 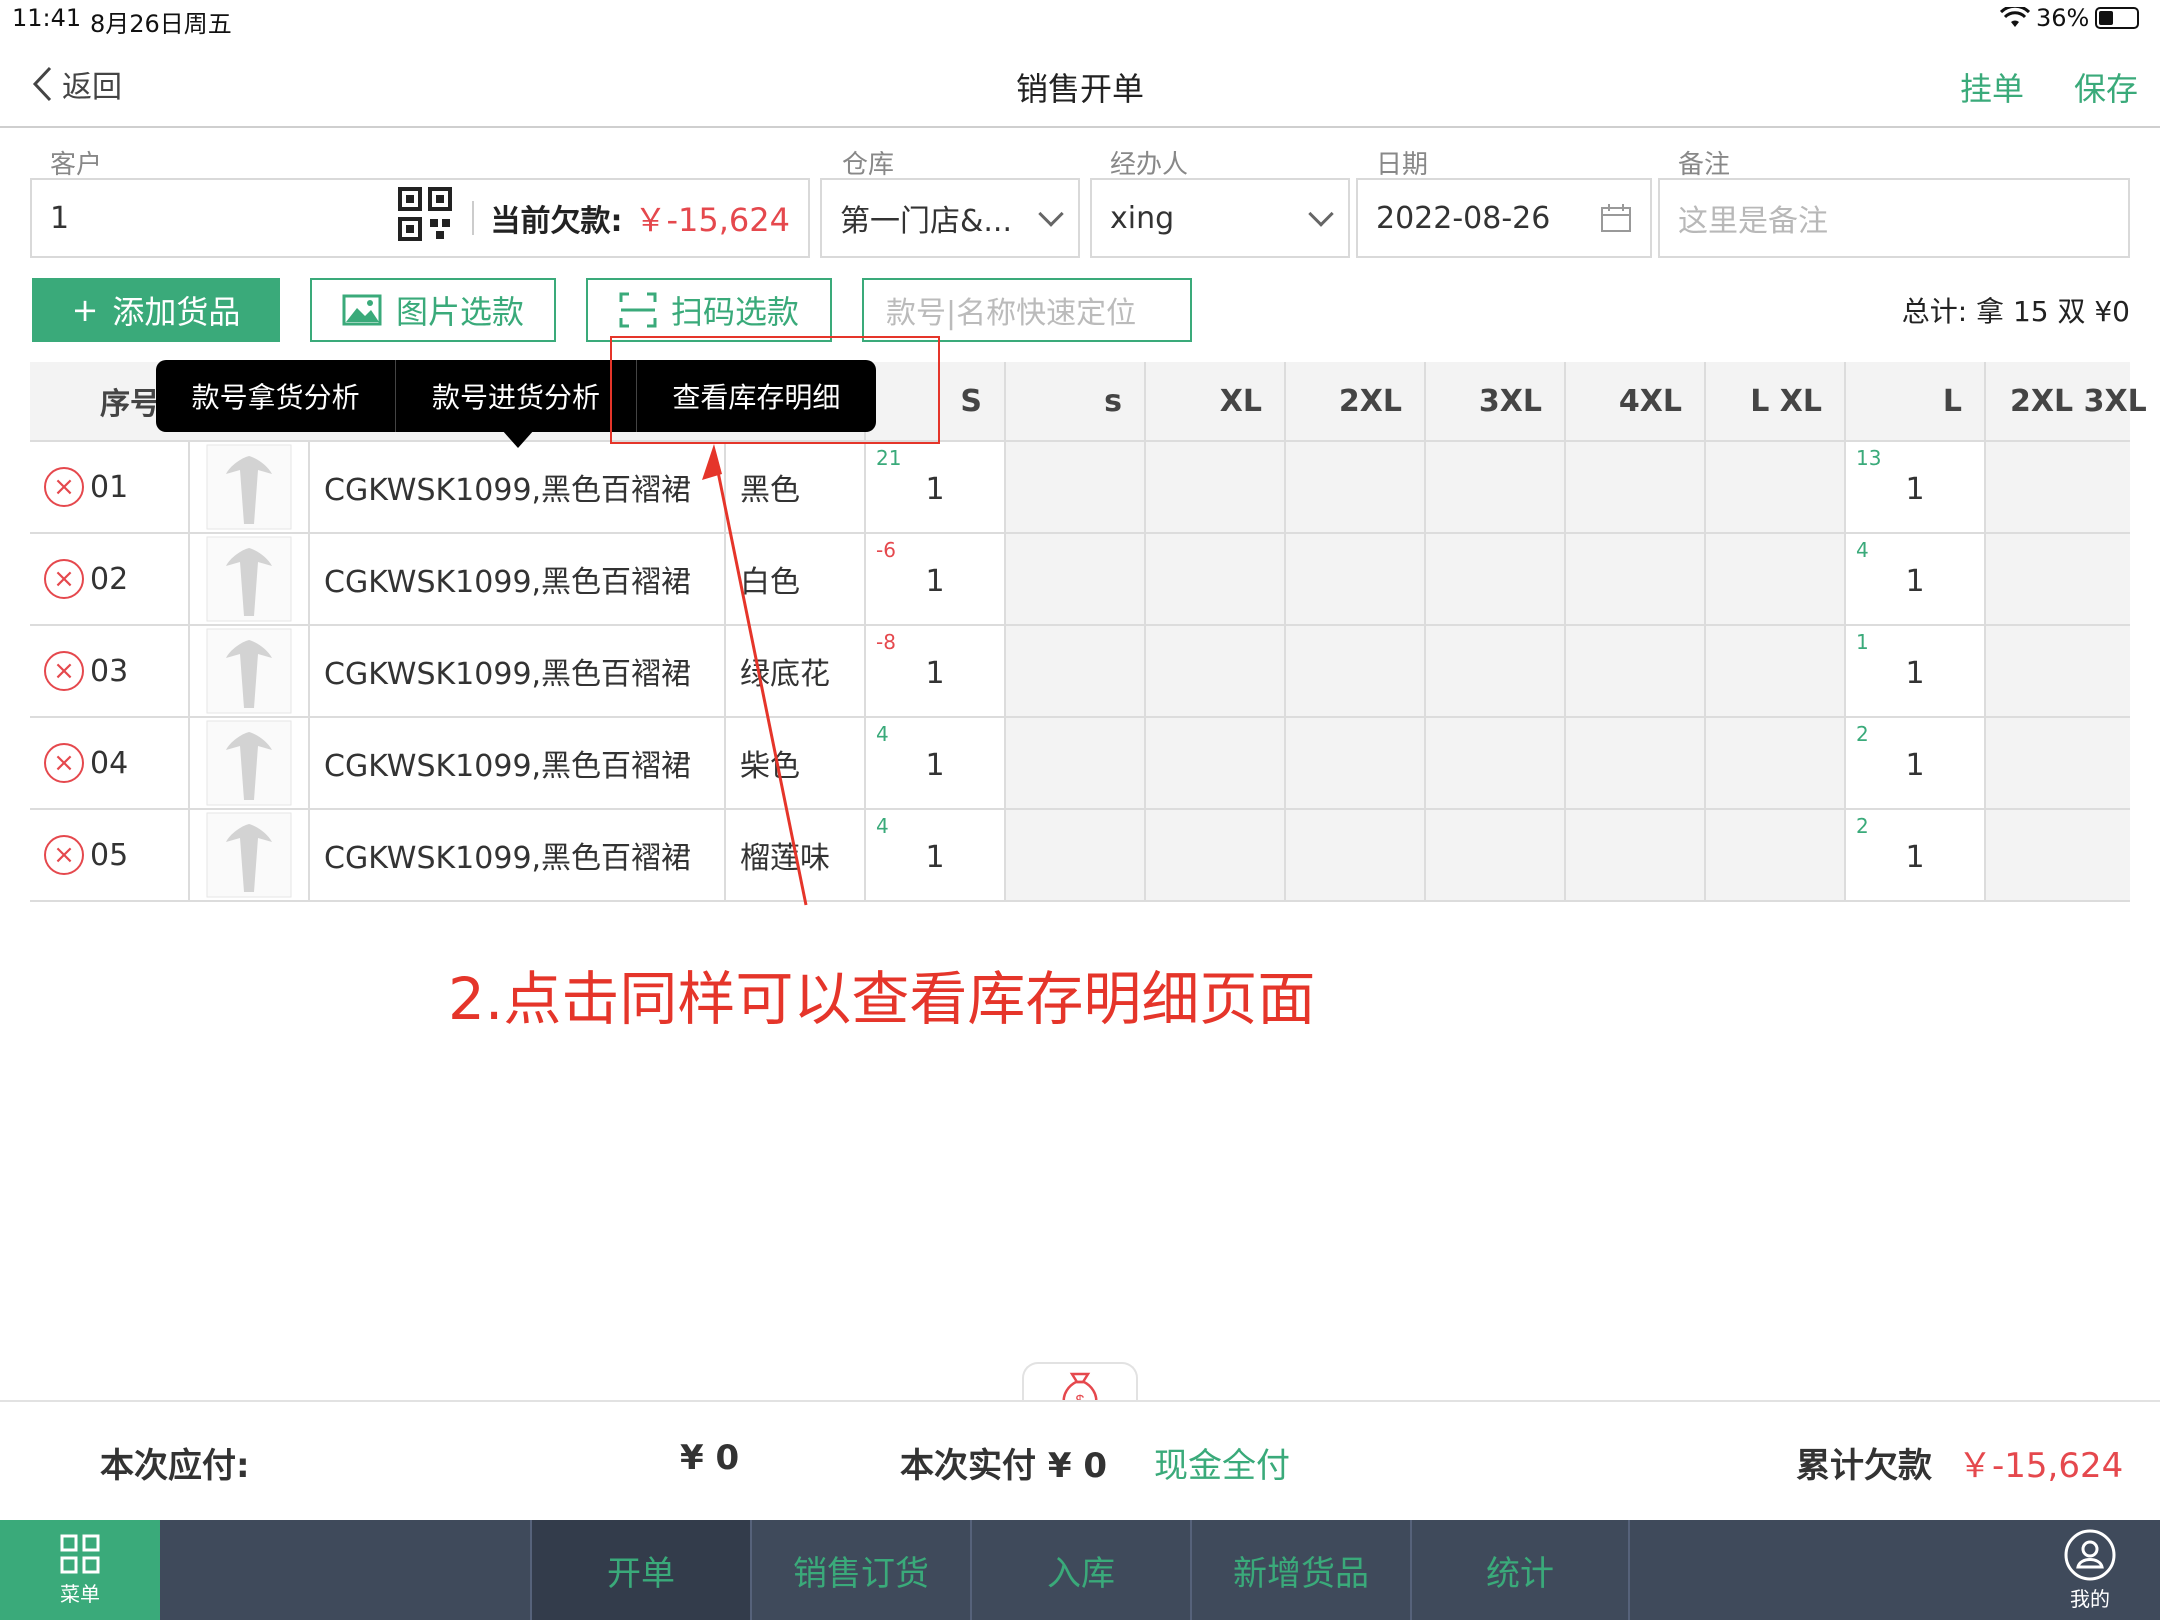 What do you see at coordinates (640, 1570) in the screenshot?
I see `tab-order: 开单` at bounding box center [640, 1570].